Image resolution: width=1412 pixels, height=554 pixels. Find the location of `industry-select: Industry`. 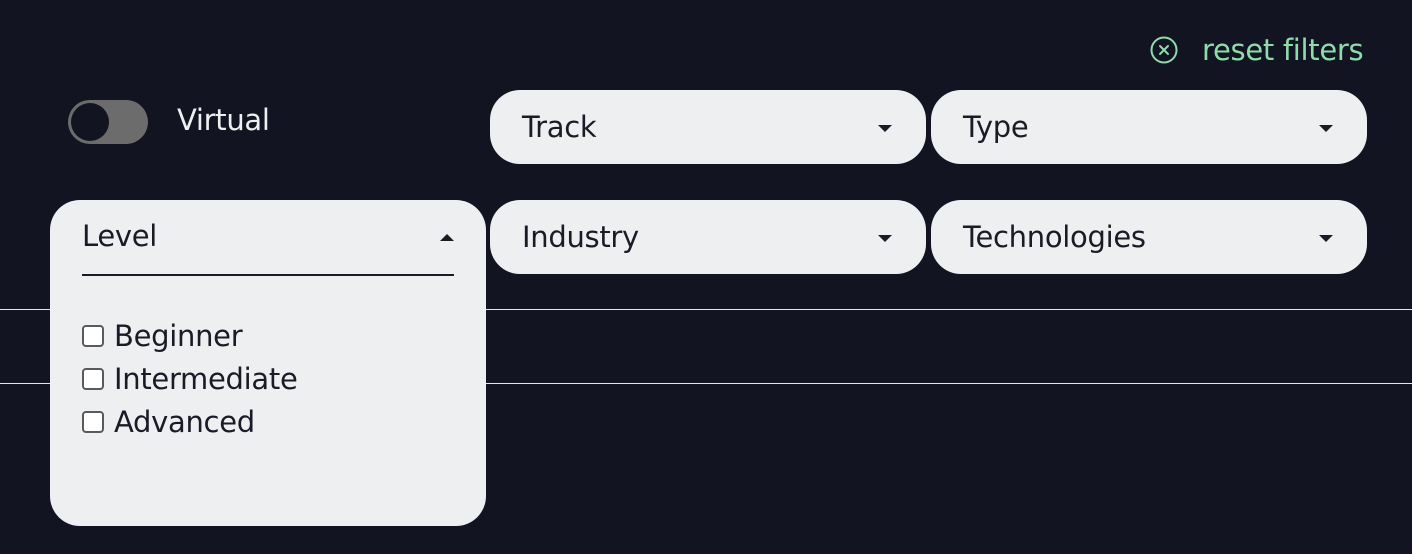

industry-select: Industry is located at coordinates (708, 237).